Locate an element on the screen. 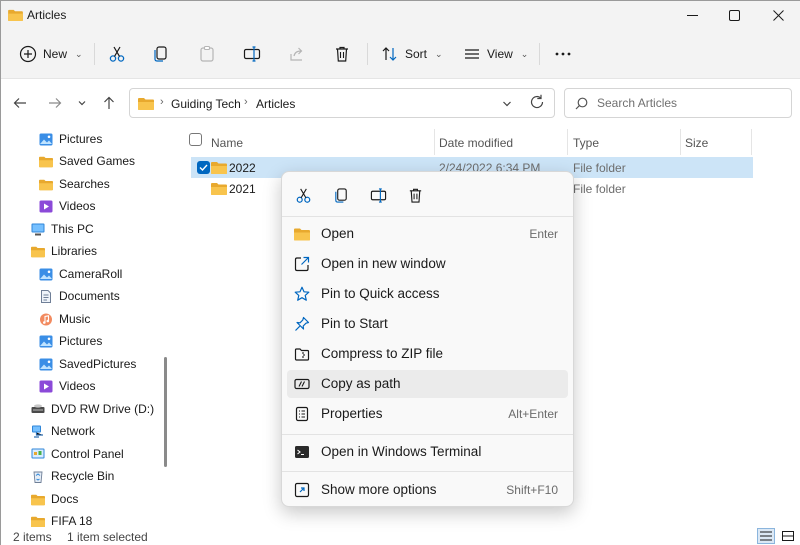 This screenshot has height=545, width=800. menu-item-pin-to-start: Pin to Start is located at coordinates (427, 324).